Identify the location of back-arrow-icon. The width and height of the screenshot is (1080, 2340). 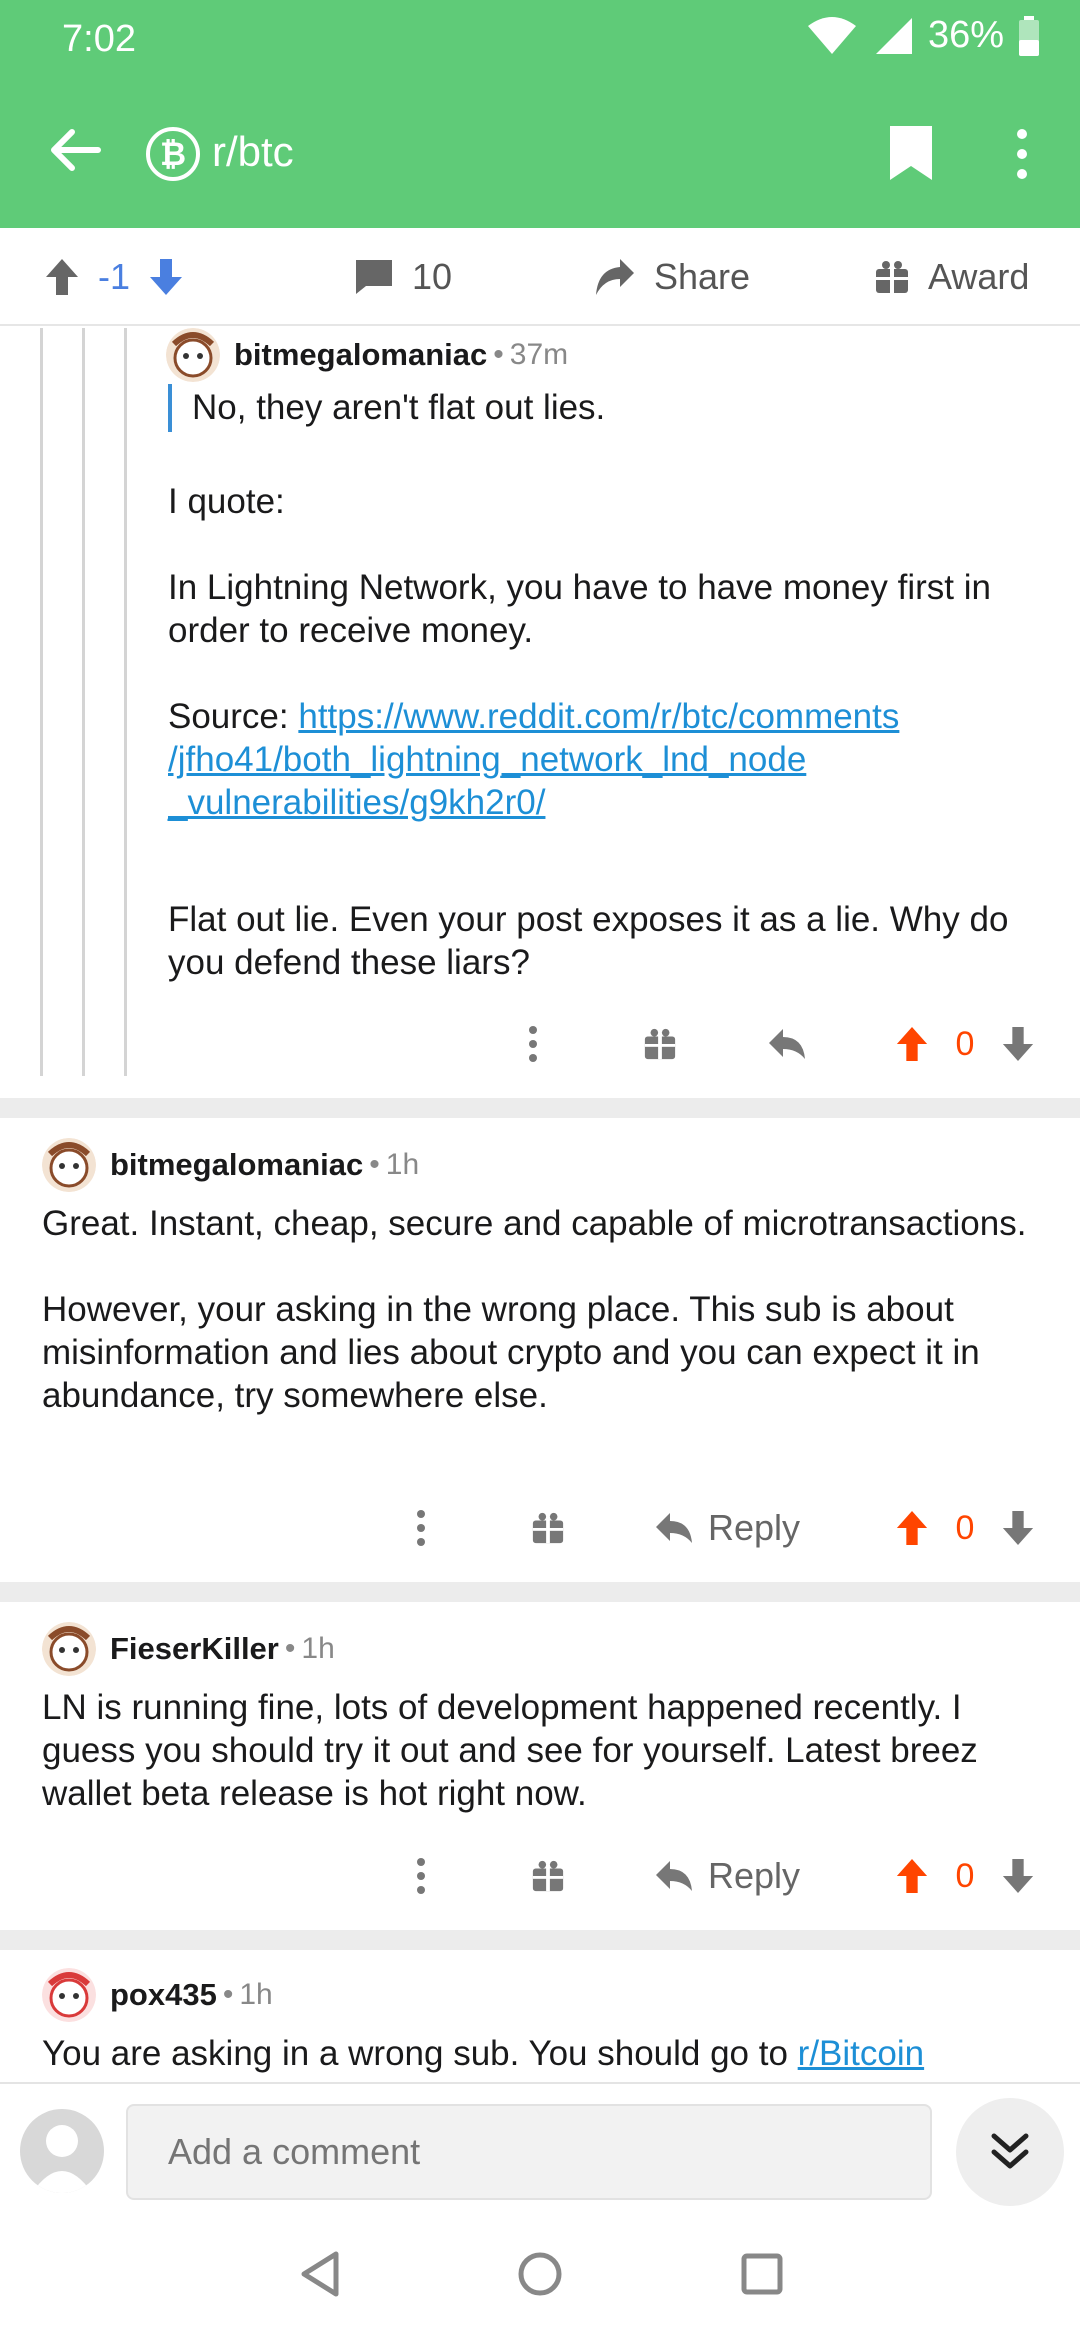
(74, 150).